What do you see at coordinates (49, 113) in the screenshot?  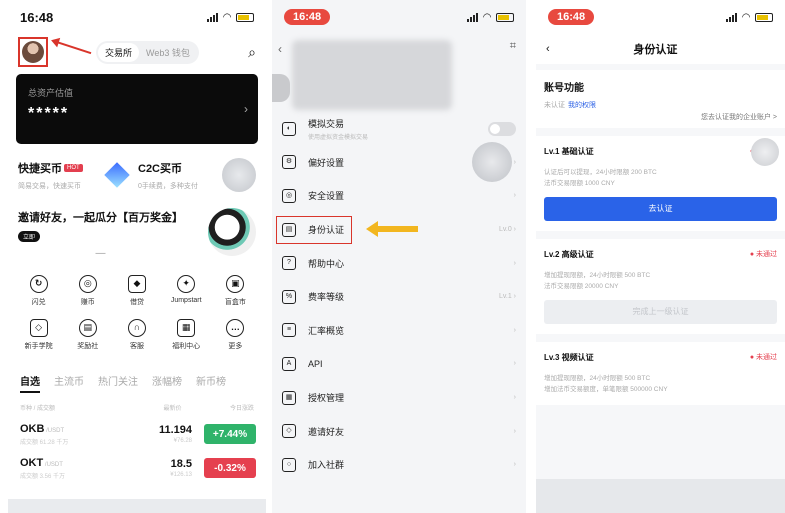 I see `asset-value: *****` at bounding box center [49, 113].